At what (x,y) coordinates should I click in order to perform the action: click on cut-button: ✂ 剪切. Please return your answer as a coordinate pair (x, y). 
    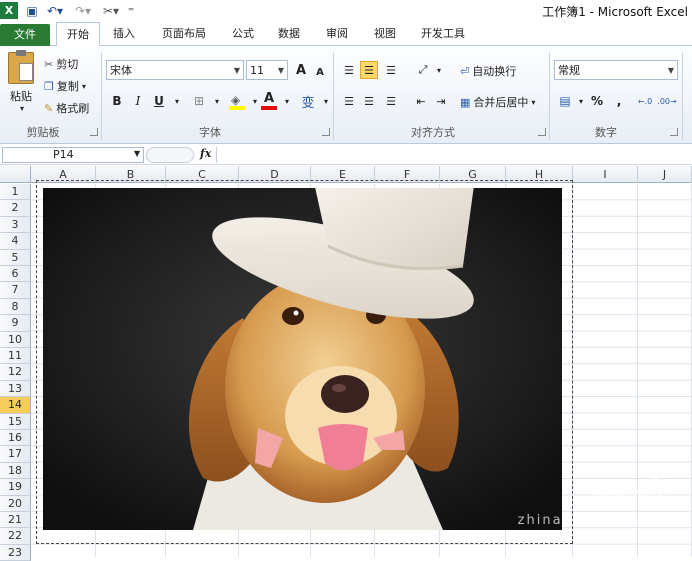
    Looking at the image, I should click on (61, 64).